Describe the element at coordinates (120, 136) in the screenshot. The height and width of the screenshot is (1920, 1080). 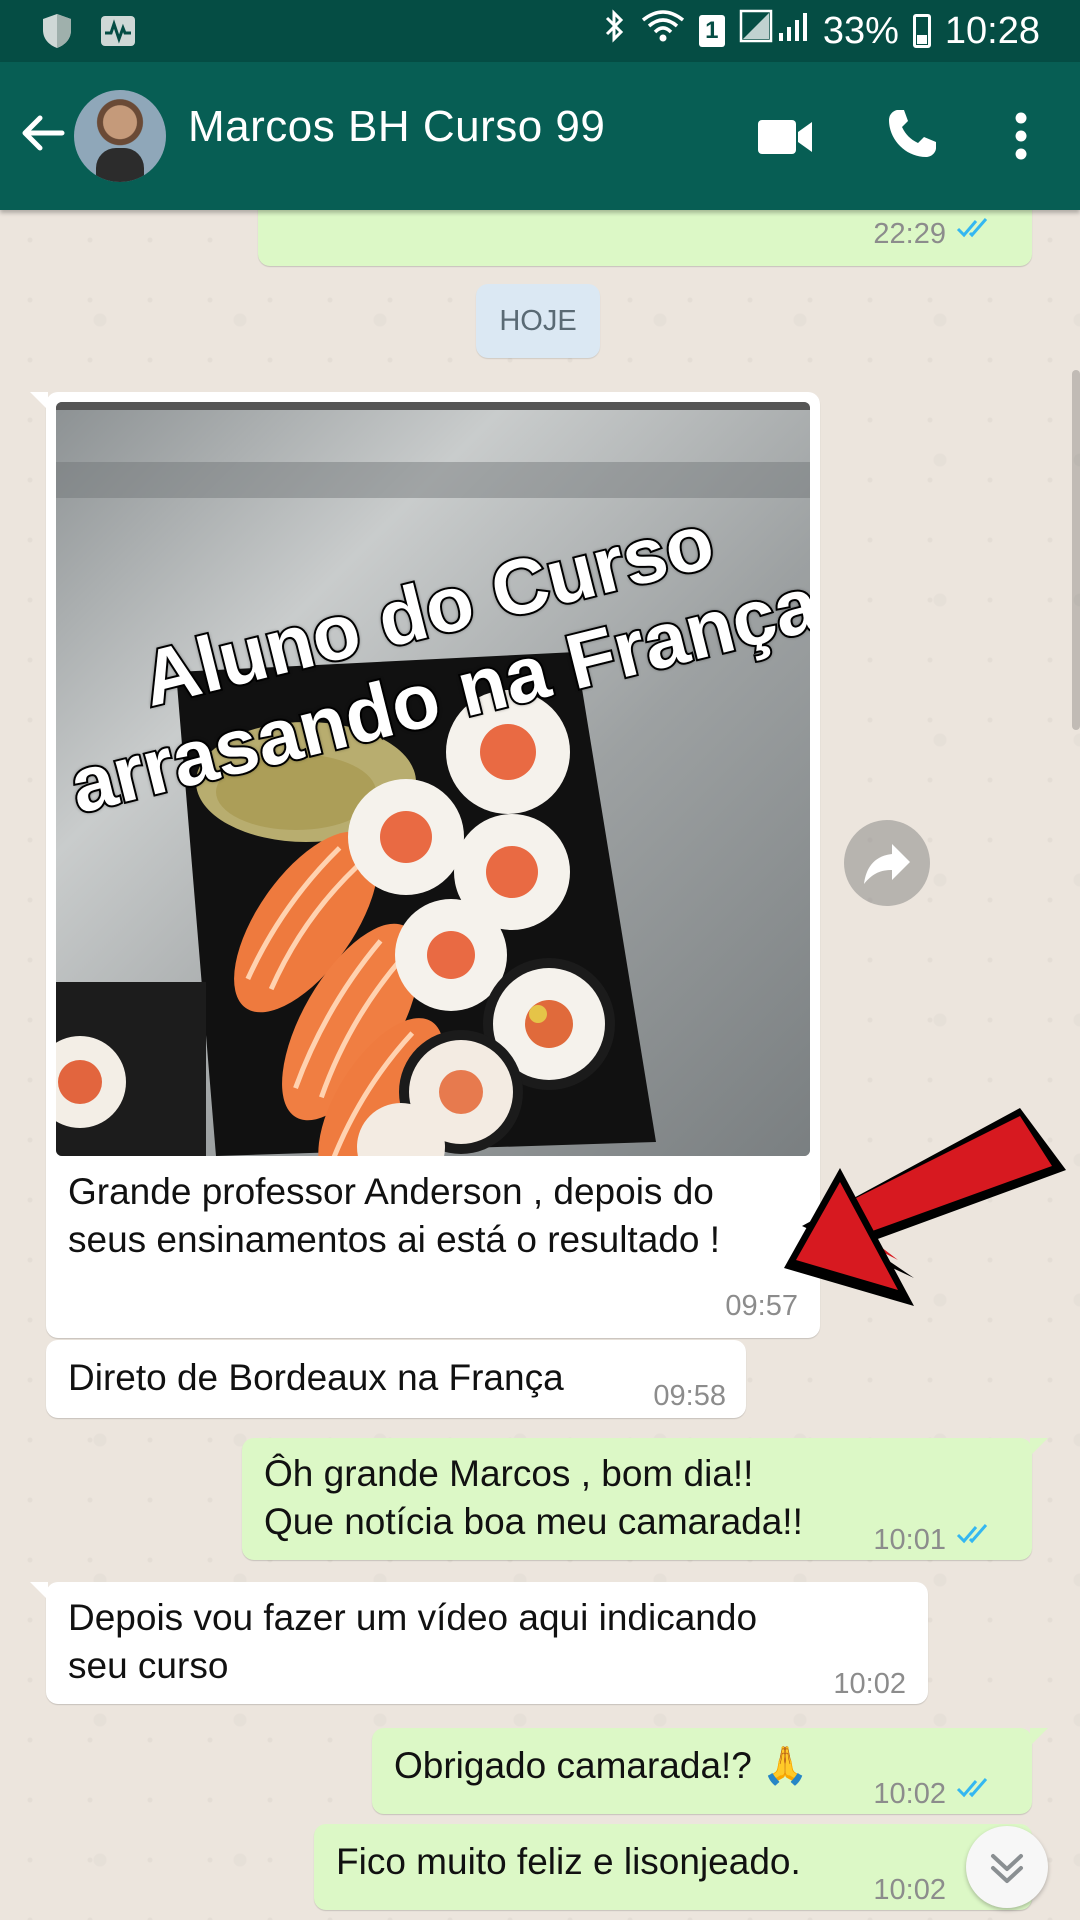
I see `avatar` at that location.